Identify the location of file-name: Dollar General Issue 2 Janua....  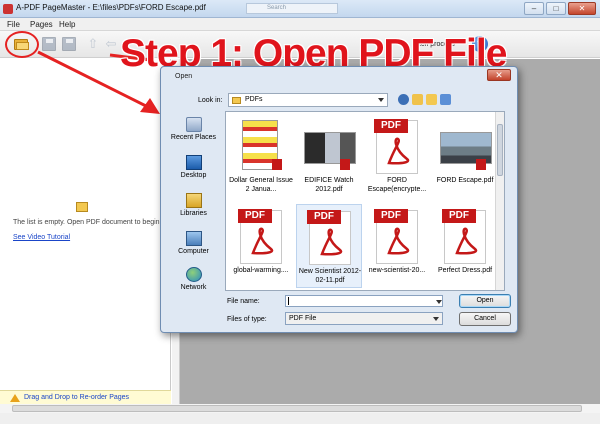
(261, 185).